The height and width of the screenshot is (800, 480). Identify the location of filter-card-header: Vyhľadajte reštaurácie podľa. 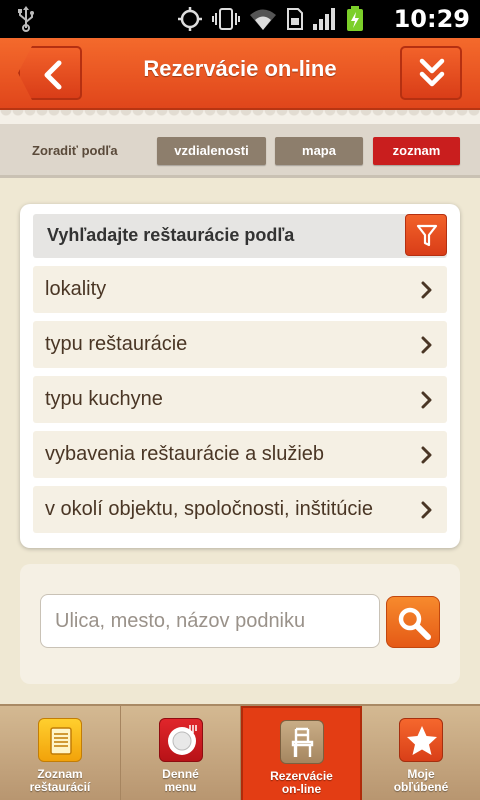
(240, 236).